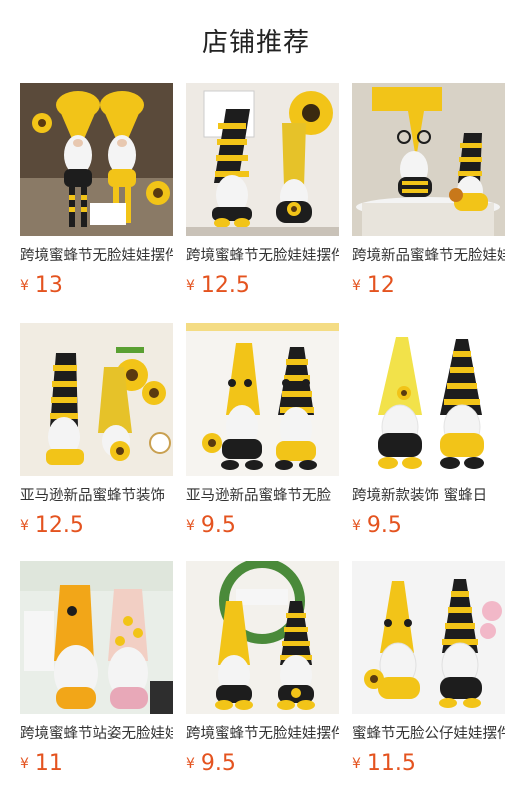 Image resolution: width=512 pixels, height=800 pixels. What do you see at coordinates (48, 285) in the screenshot?
I see `price-amount: 13` at bounding box center [48, 285].